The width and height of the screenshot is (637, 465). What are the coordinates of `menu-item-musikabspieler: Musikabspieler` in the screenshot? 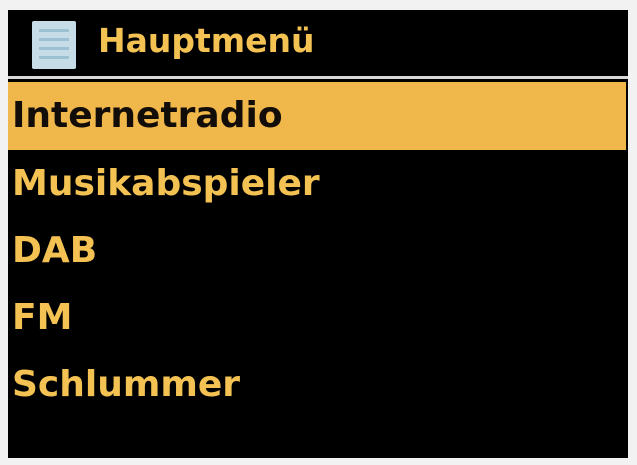 It's located at (317, 183).